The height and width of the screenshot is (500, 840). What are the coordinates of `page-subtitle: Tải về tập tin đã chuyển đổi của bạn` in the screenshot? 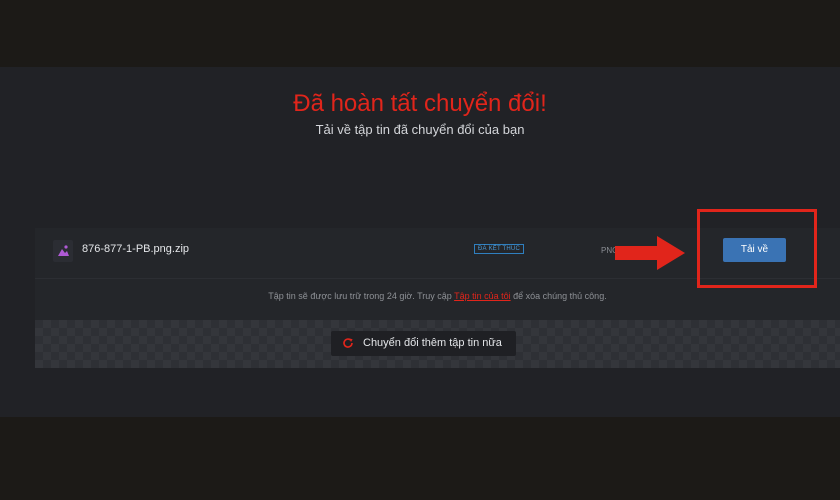 It's located at (420, 129).